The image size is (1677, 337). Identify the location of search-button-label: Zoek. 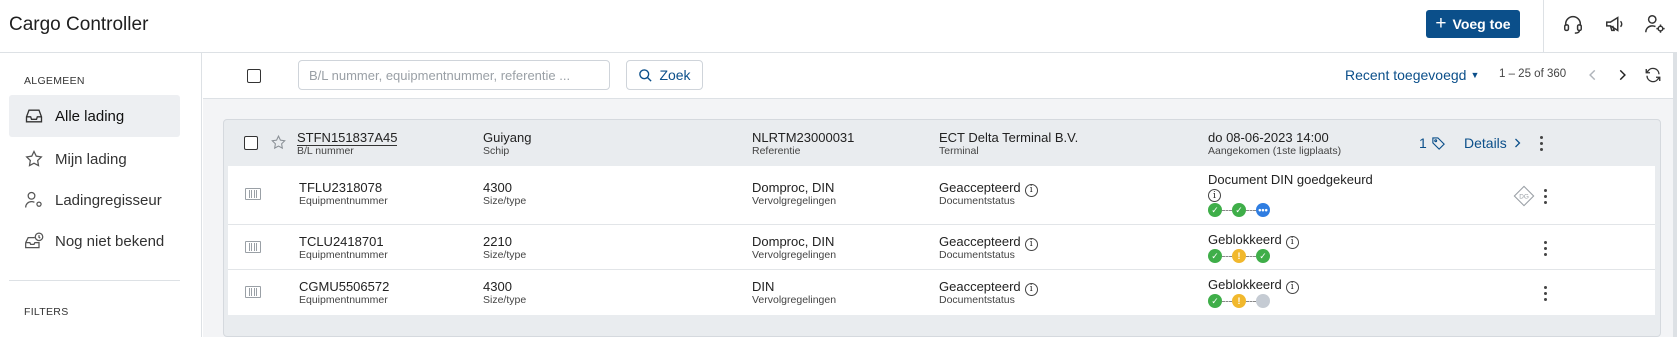
(675, 75).